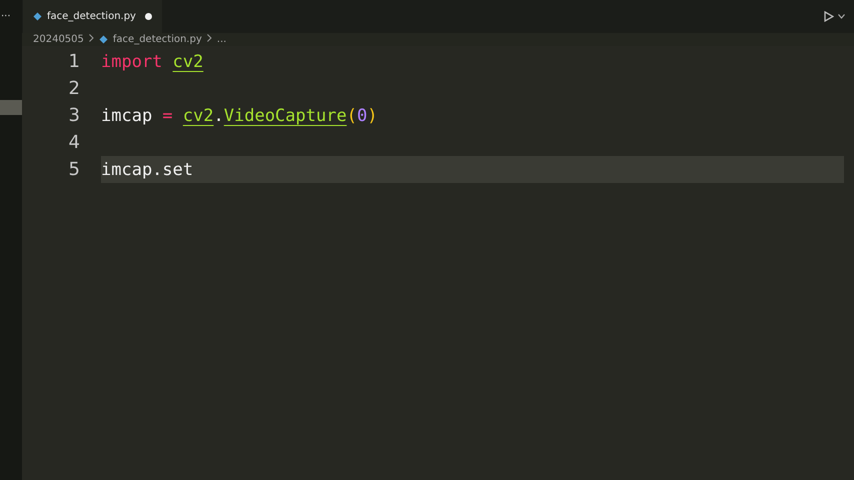 This screenshot has width=854, height=480. Describe the element at coordinates (74, 88) in the screenshot. I see `line-number: 2` at that location.